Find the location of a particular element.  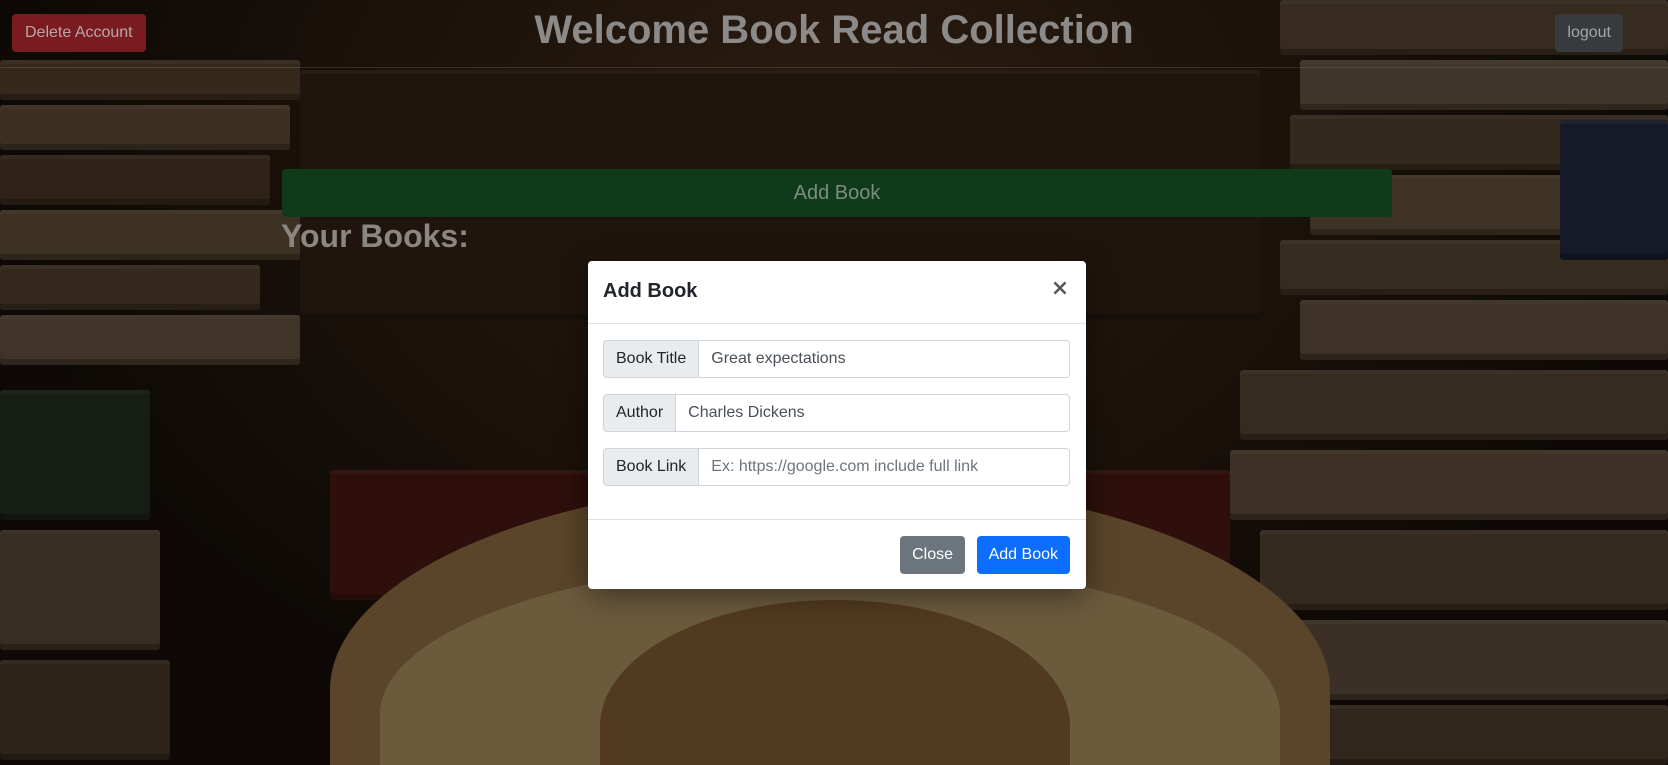

book-link-group: Book Link is located at coordinates (836, 467).